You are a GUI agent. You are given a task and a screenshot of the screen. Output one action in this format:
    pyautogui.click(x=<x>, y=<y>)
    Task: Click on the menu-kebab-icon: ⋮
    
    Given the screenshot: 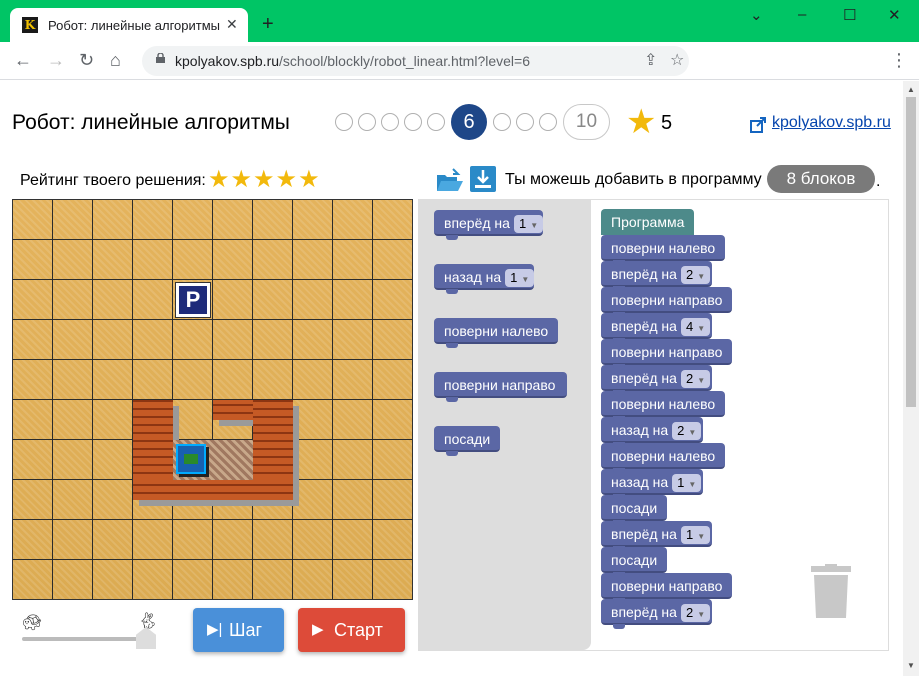 What is the action you would take?
    pyautogui.click(x=899, y=60)
    